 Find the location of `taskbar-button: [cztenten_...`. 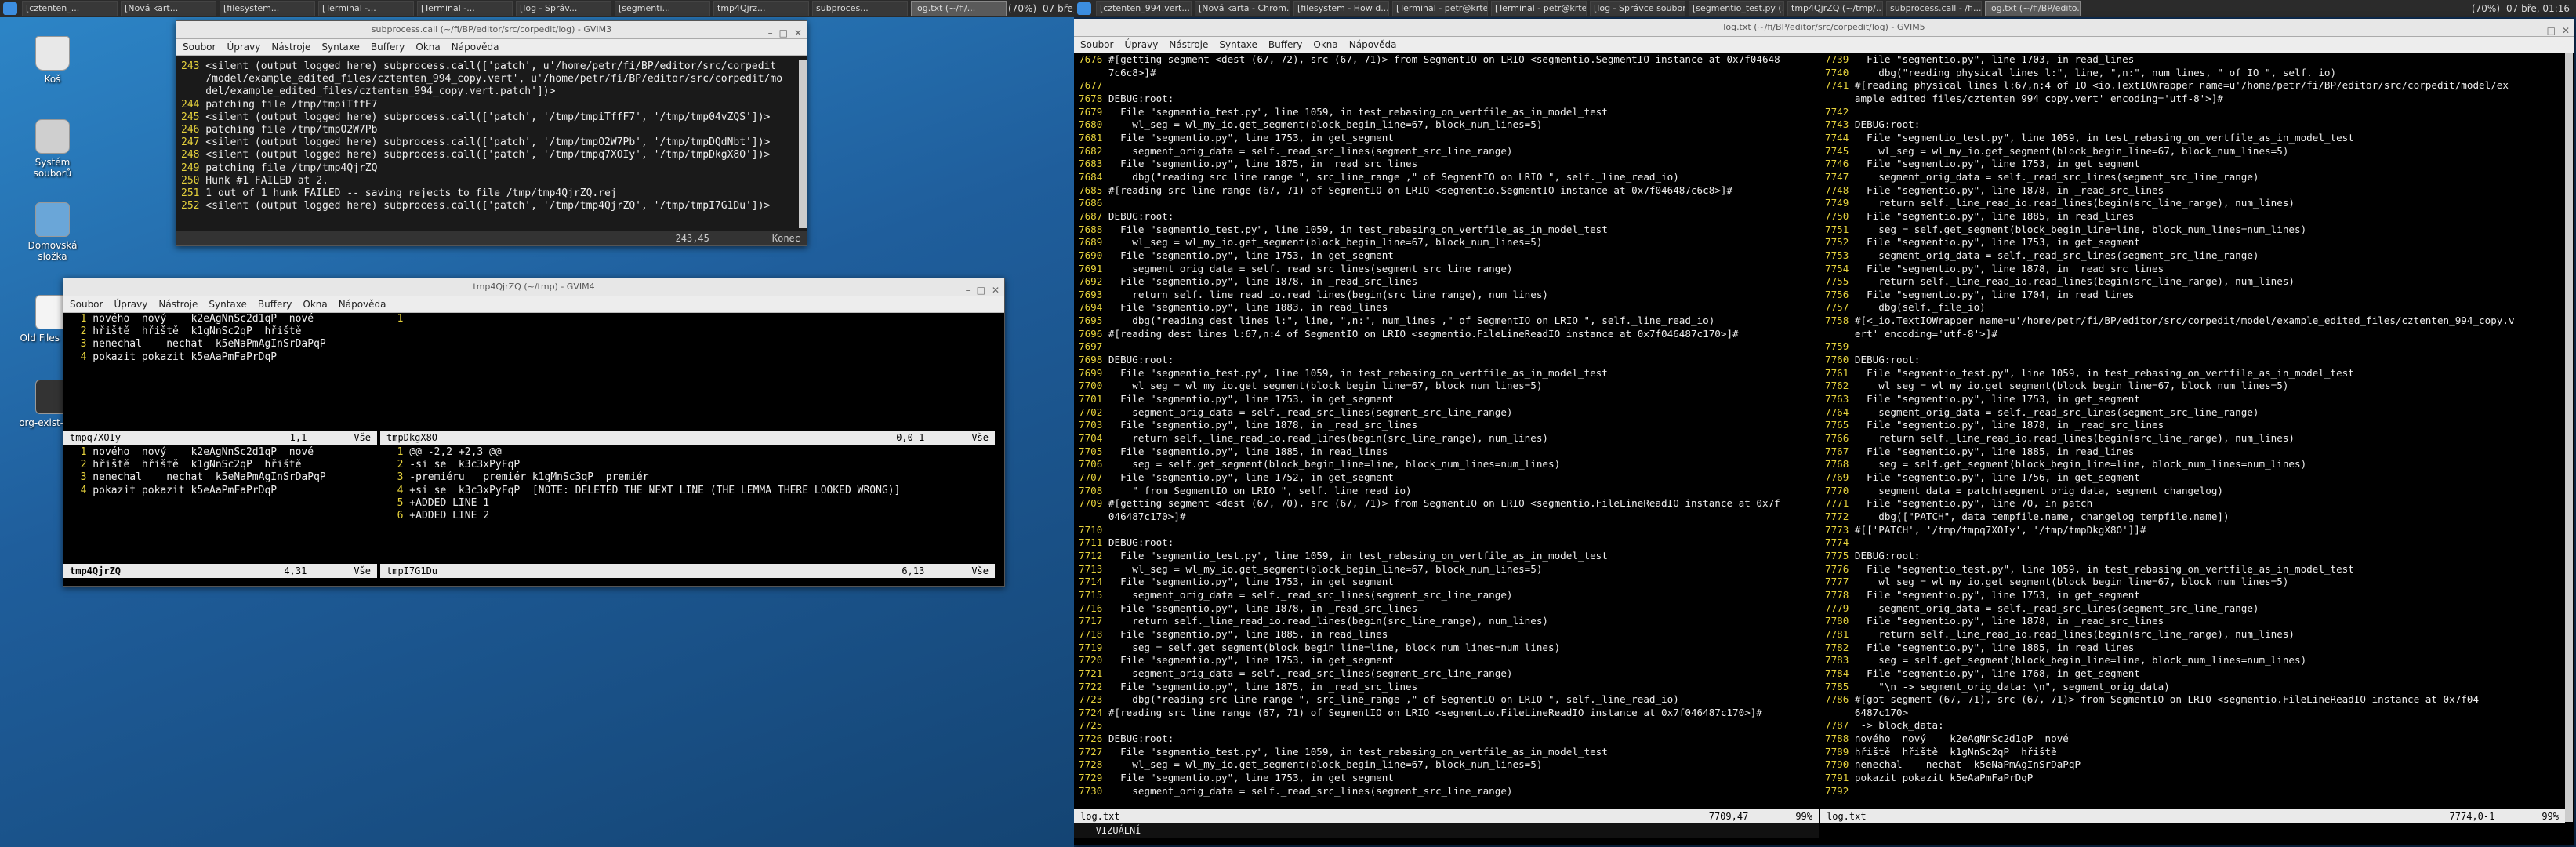

taskbar-button: [cztenten_... is located at coordinates (70, 8).